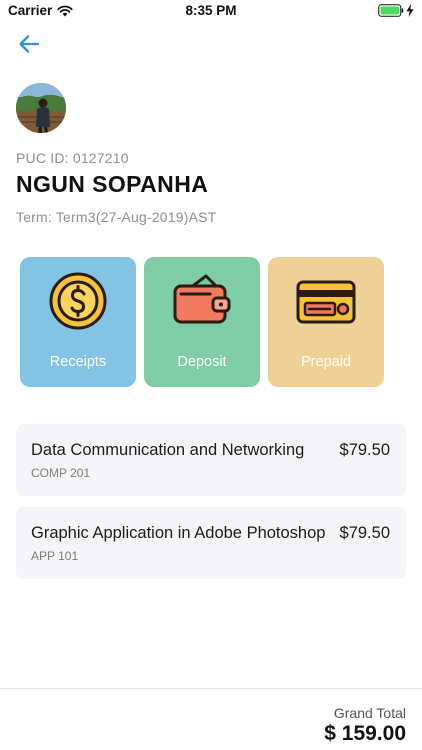 The image size is (422, 750). What do you see at coordinates (116, 217) in the screenshot?
I see `term-label: Term: Term3(27-Aug-2019)AST` at bounding box center [116, 217].